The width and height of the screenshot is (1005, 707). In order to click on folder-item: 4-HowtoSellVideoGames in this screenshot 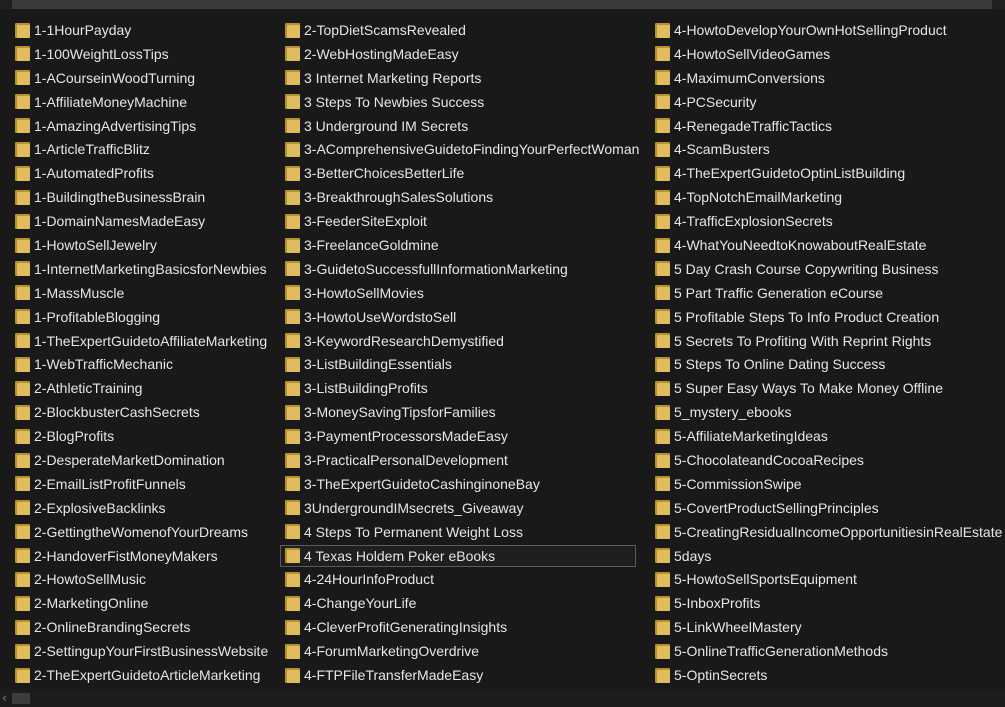, I will do `click(826, 54)`.